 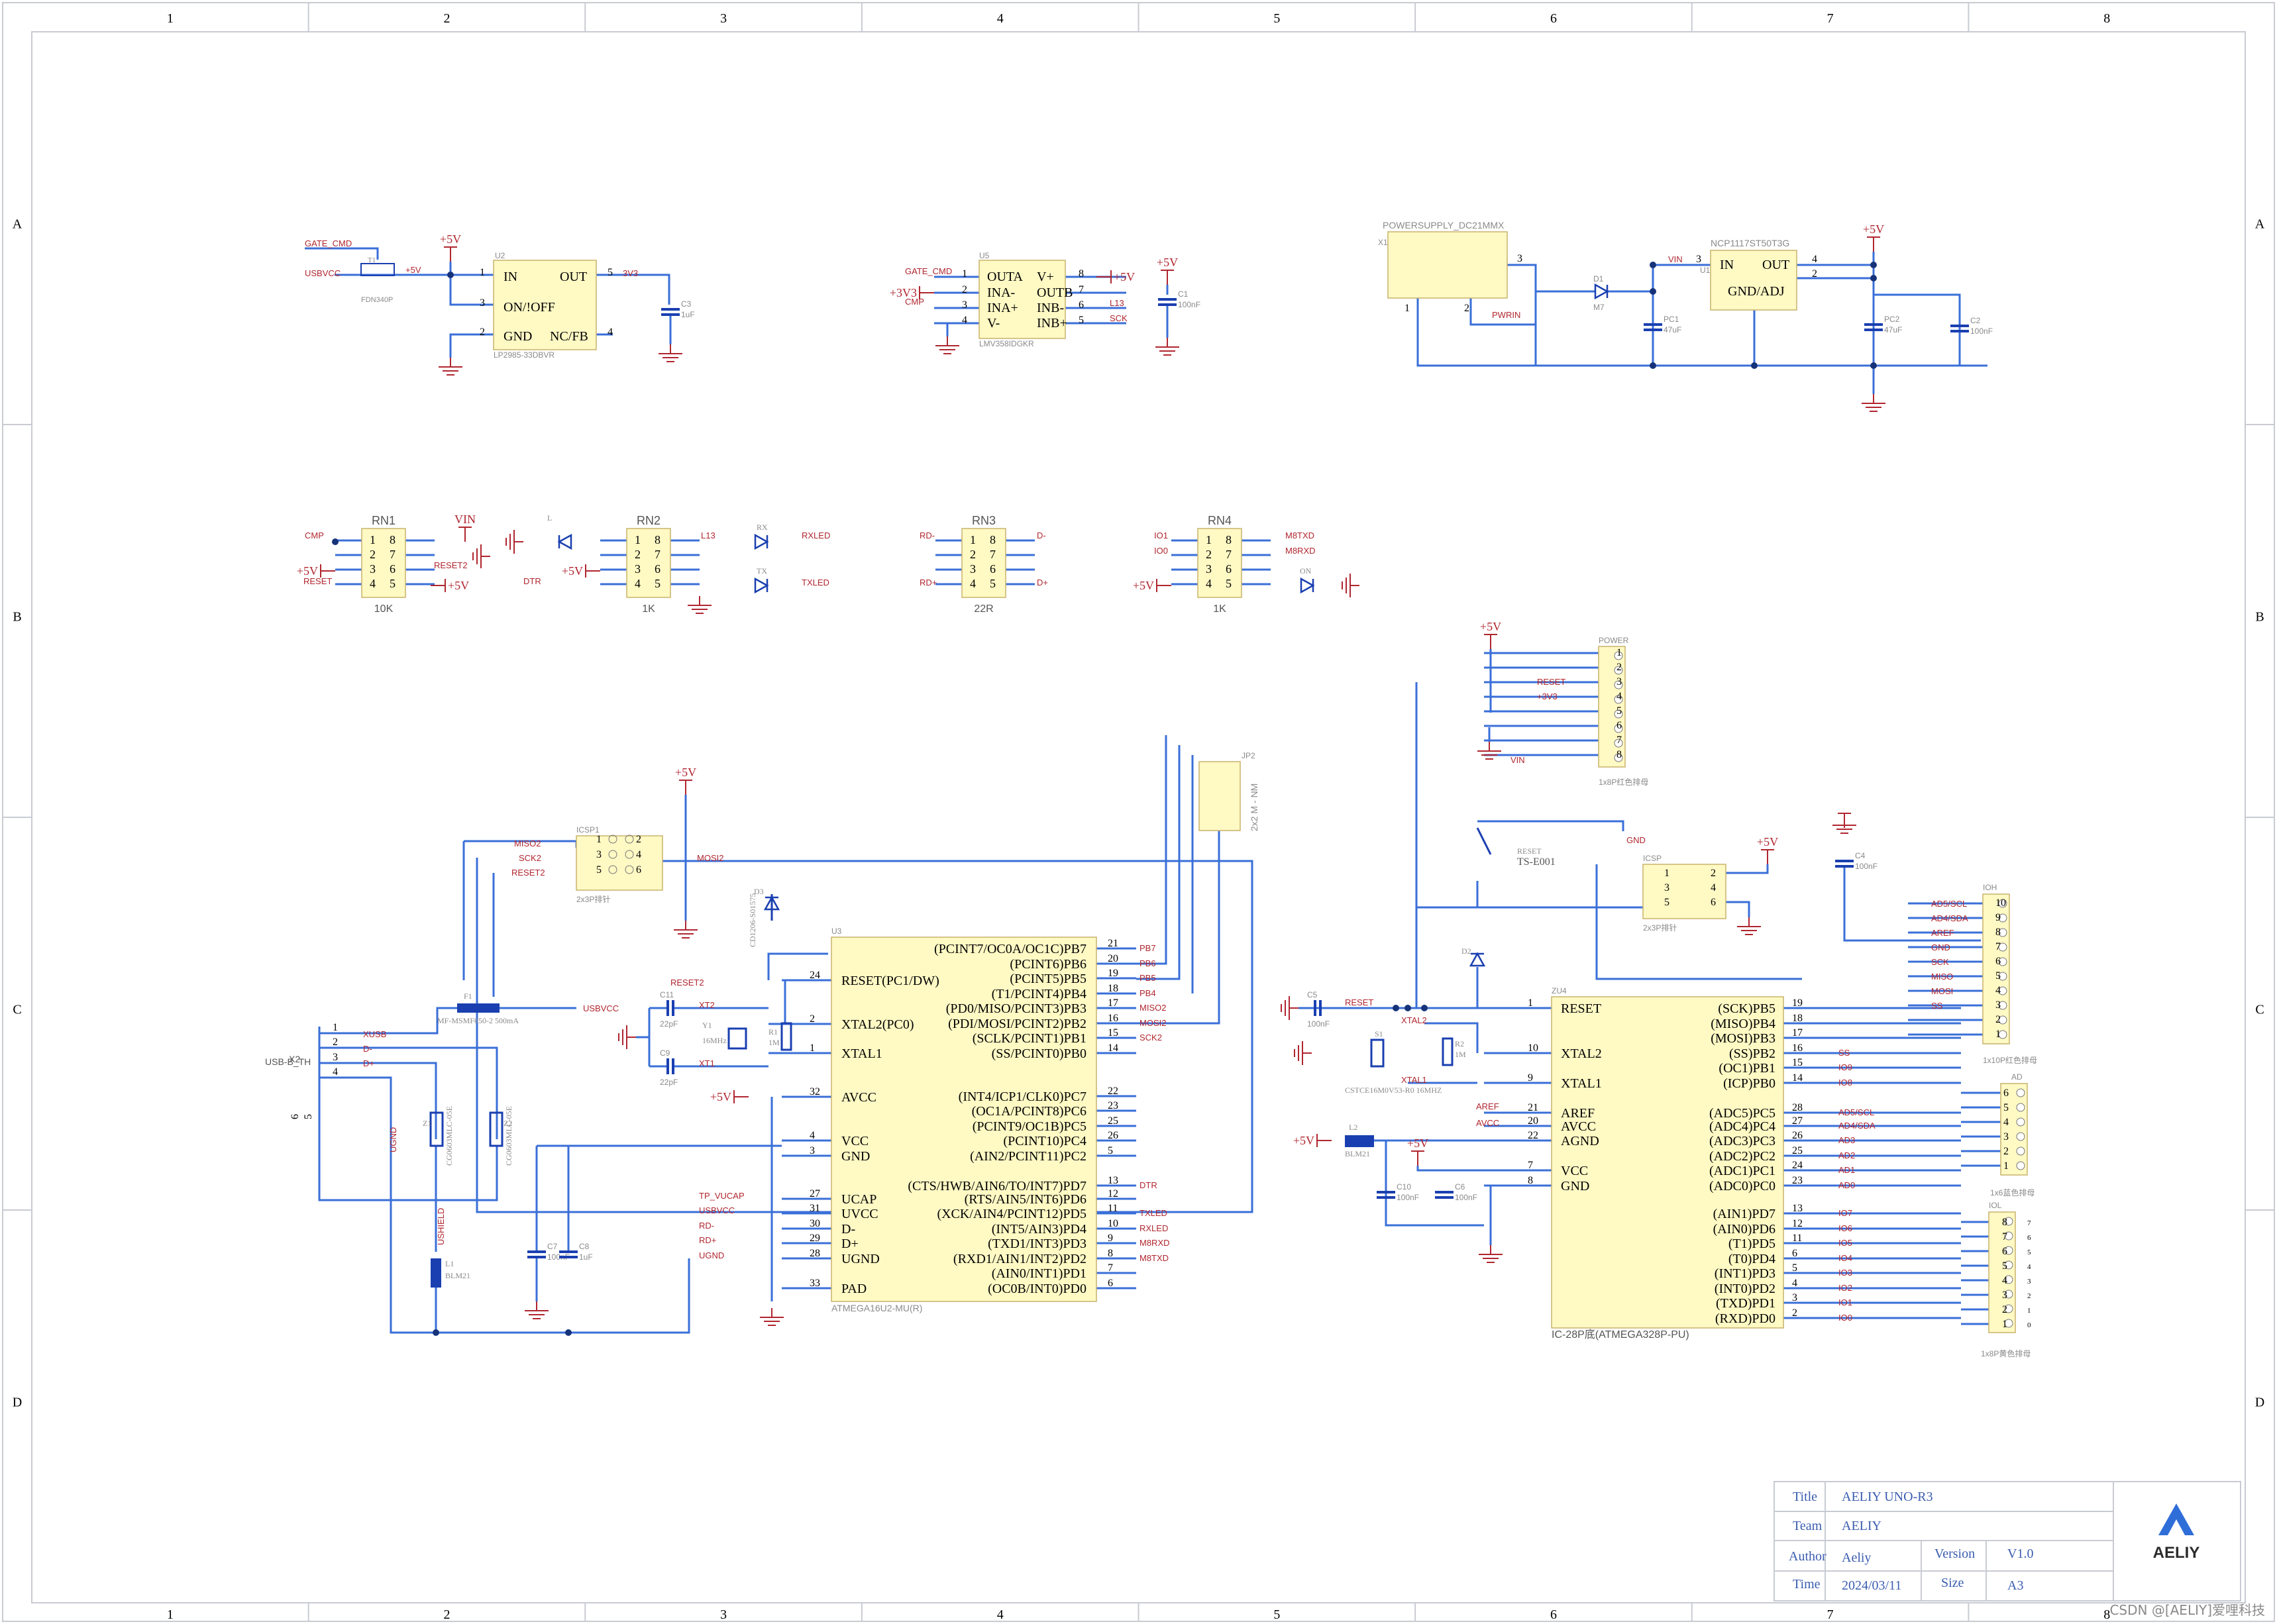 What do you see at coordinates (530, 858) in the screenshot?
I see `net-label: SCK2` at bounding box center [530, 858].